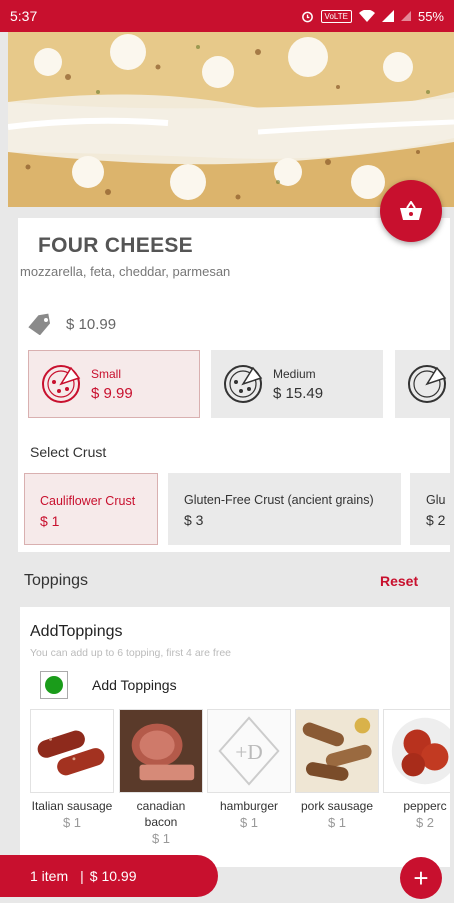 This screenshot has width=454, height=903. Describe the element at coordinates (91, 509) in the screenshot. I see `crust-option-cauliflower: Cauliflower Crust $ 1` at that location.